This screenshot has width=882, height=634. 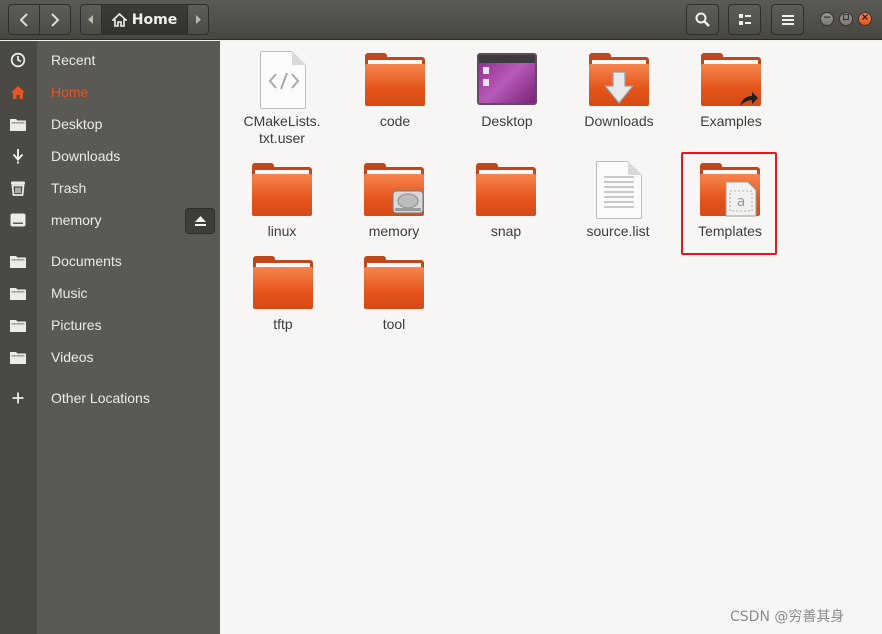 I want to click on file-item-memory: memory, so click(x=394, y=199).